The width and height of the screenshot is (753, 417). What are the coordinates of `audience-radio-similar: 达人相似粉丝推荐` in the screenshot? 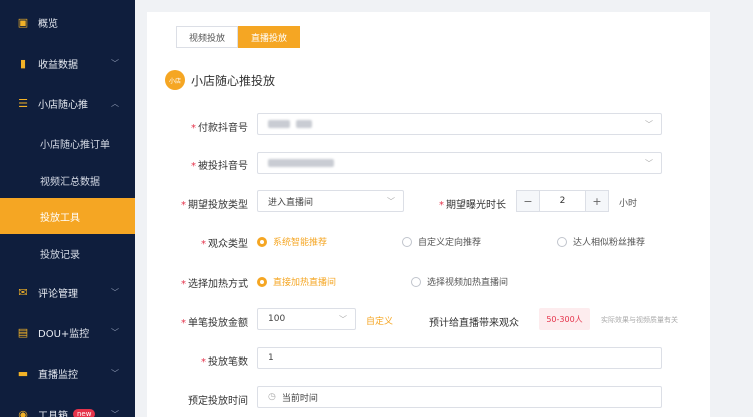 It's located at (601, 241).